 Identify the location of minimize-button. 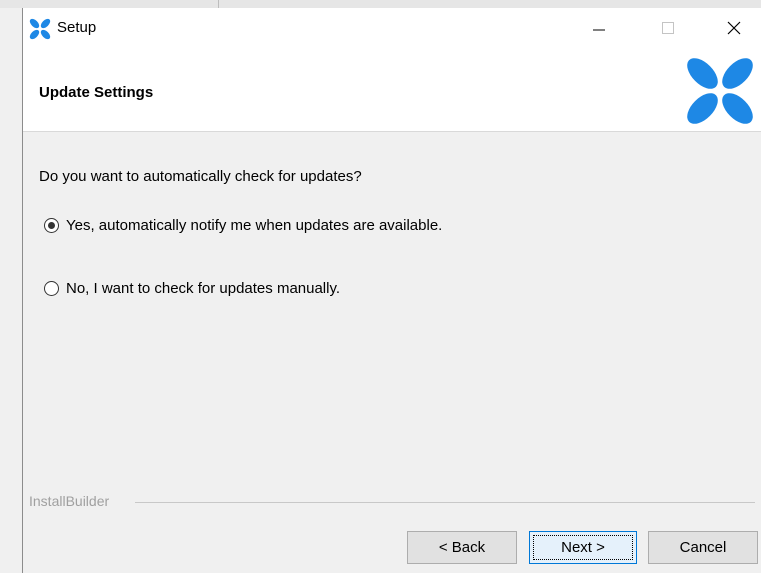
(599, 28).